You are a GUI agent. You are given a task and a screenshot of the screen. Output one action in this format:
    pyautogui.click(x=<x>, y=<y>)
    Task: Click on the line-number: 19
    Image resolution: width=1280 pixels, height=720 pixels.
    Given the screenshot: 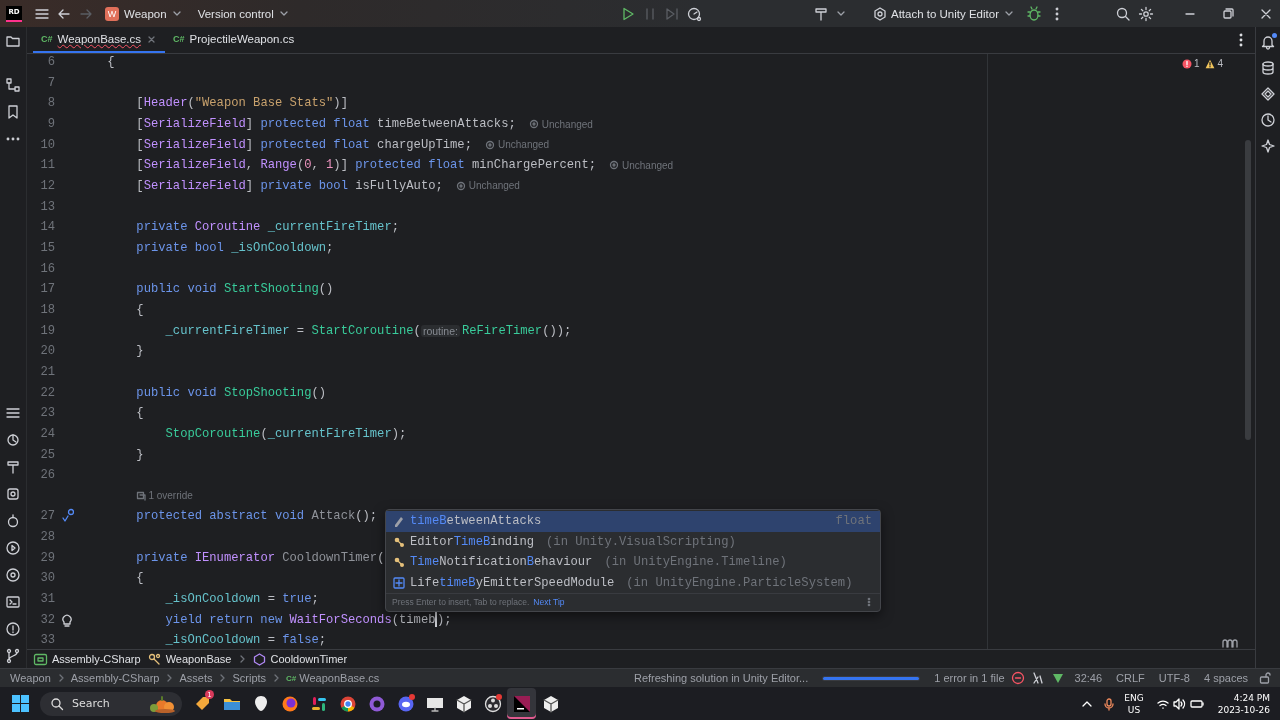 What is the action you would take?
    pyautogui.click(x=47, y=330)
    